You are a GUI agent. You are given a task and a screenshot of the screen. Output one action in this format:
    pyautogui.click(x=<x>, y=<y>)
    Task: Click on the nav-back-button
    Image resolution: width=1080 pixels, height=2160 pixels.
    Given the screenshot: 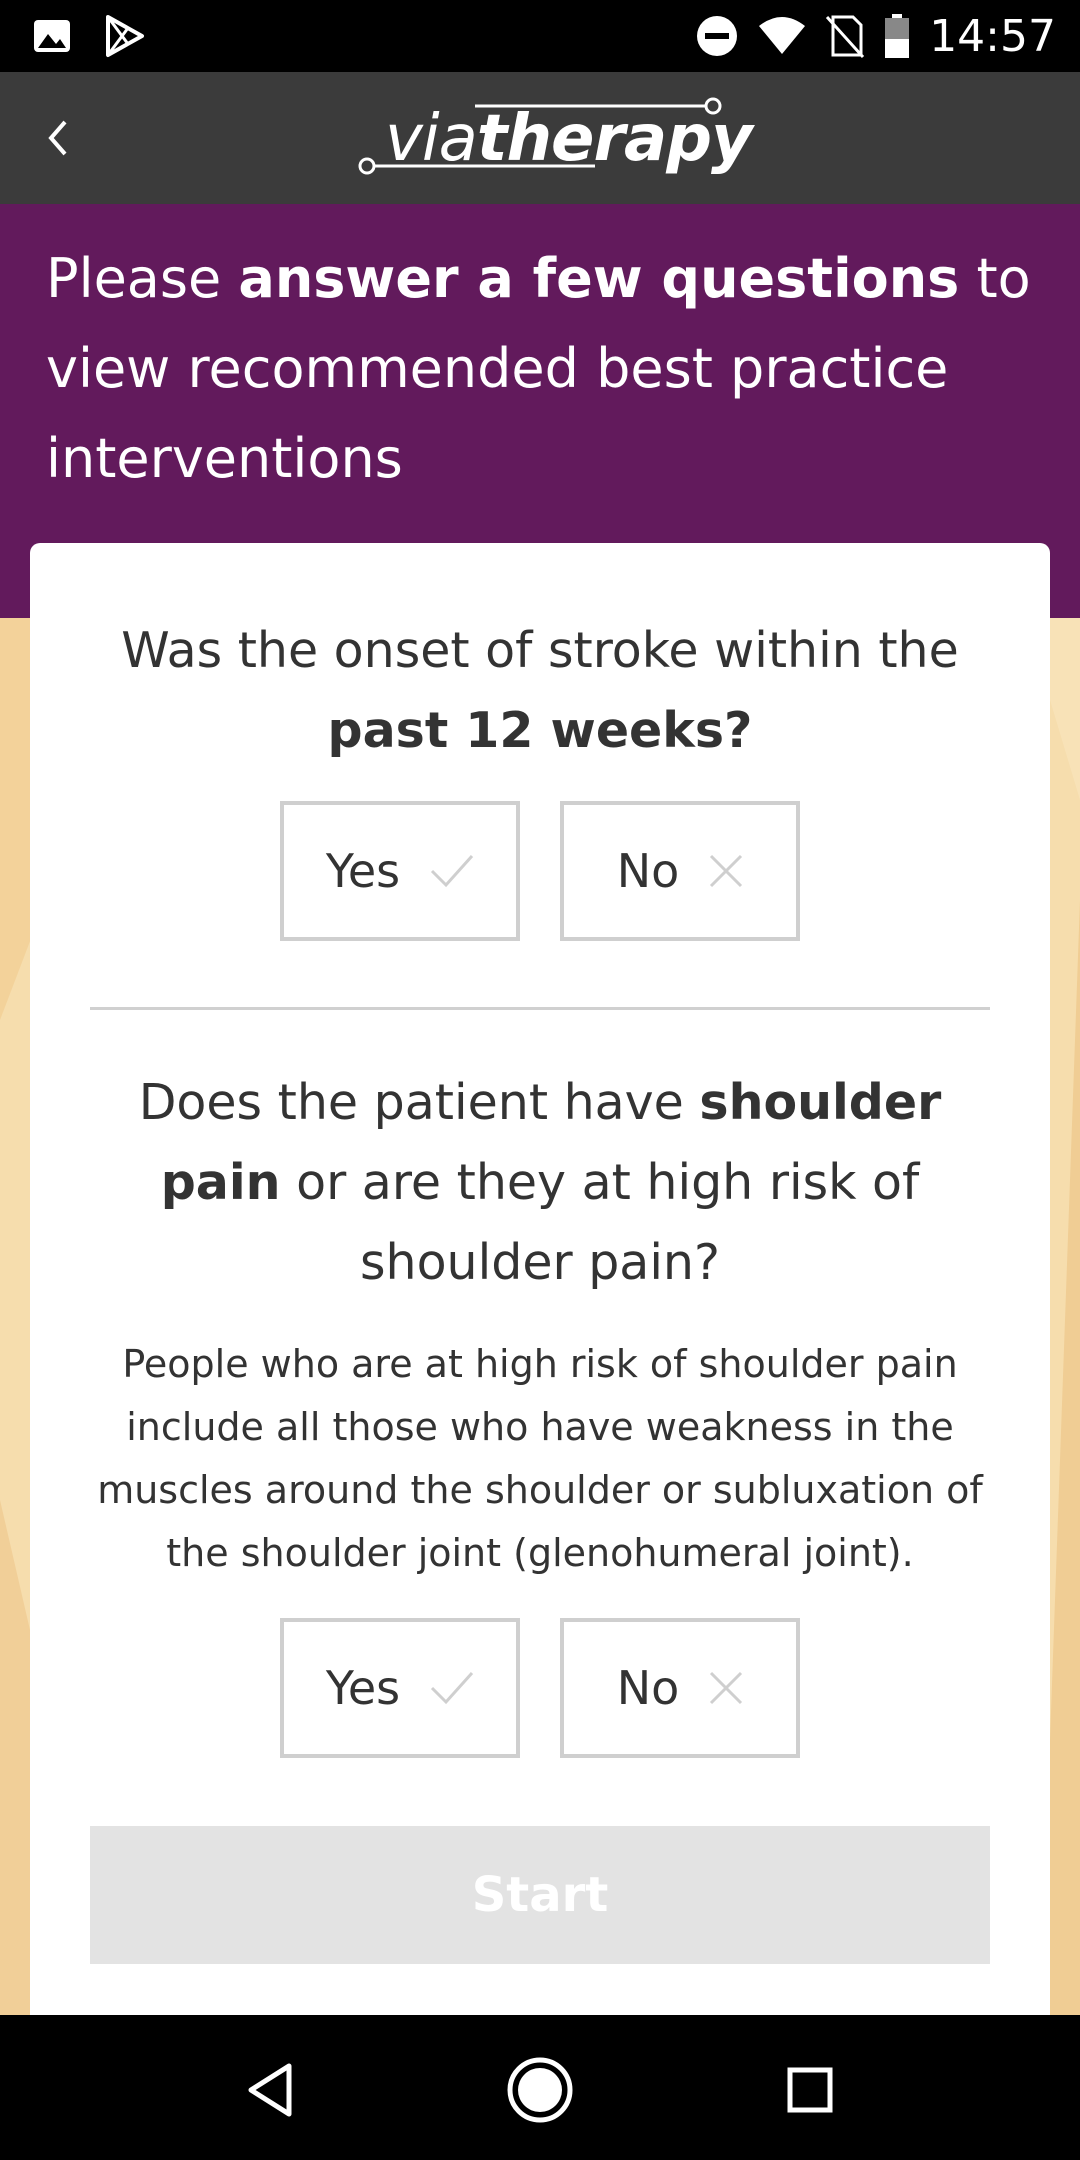 What is the action you would take?
    pyautogui.click(x=270, y=2090)
    